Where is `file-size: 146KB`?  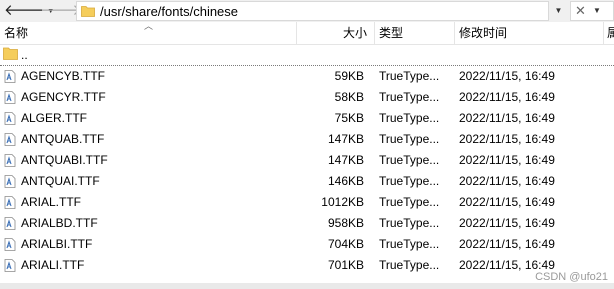
file-size: 146KB is located at coordinates (345, 181).